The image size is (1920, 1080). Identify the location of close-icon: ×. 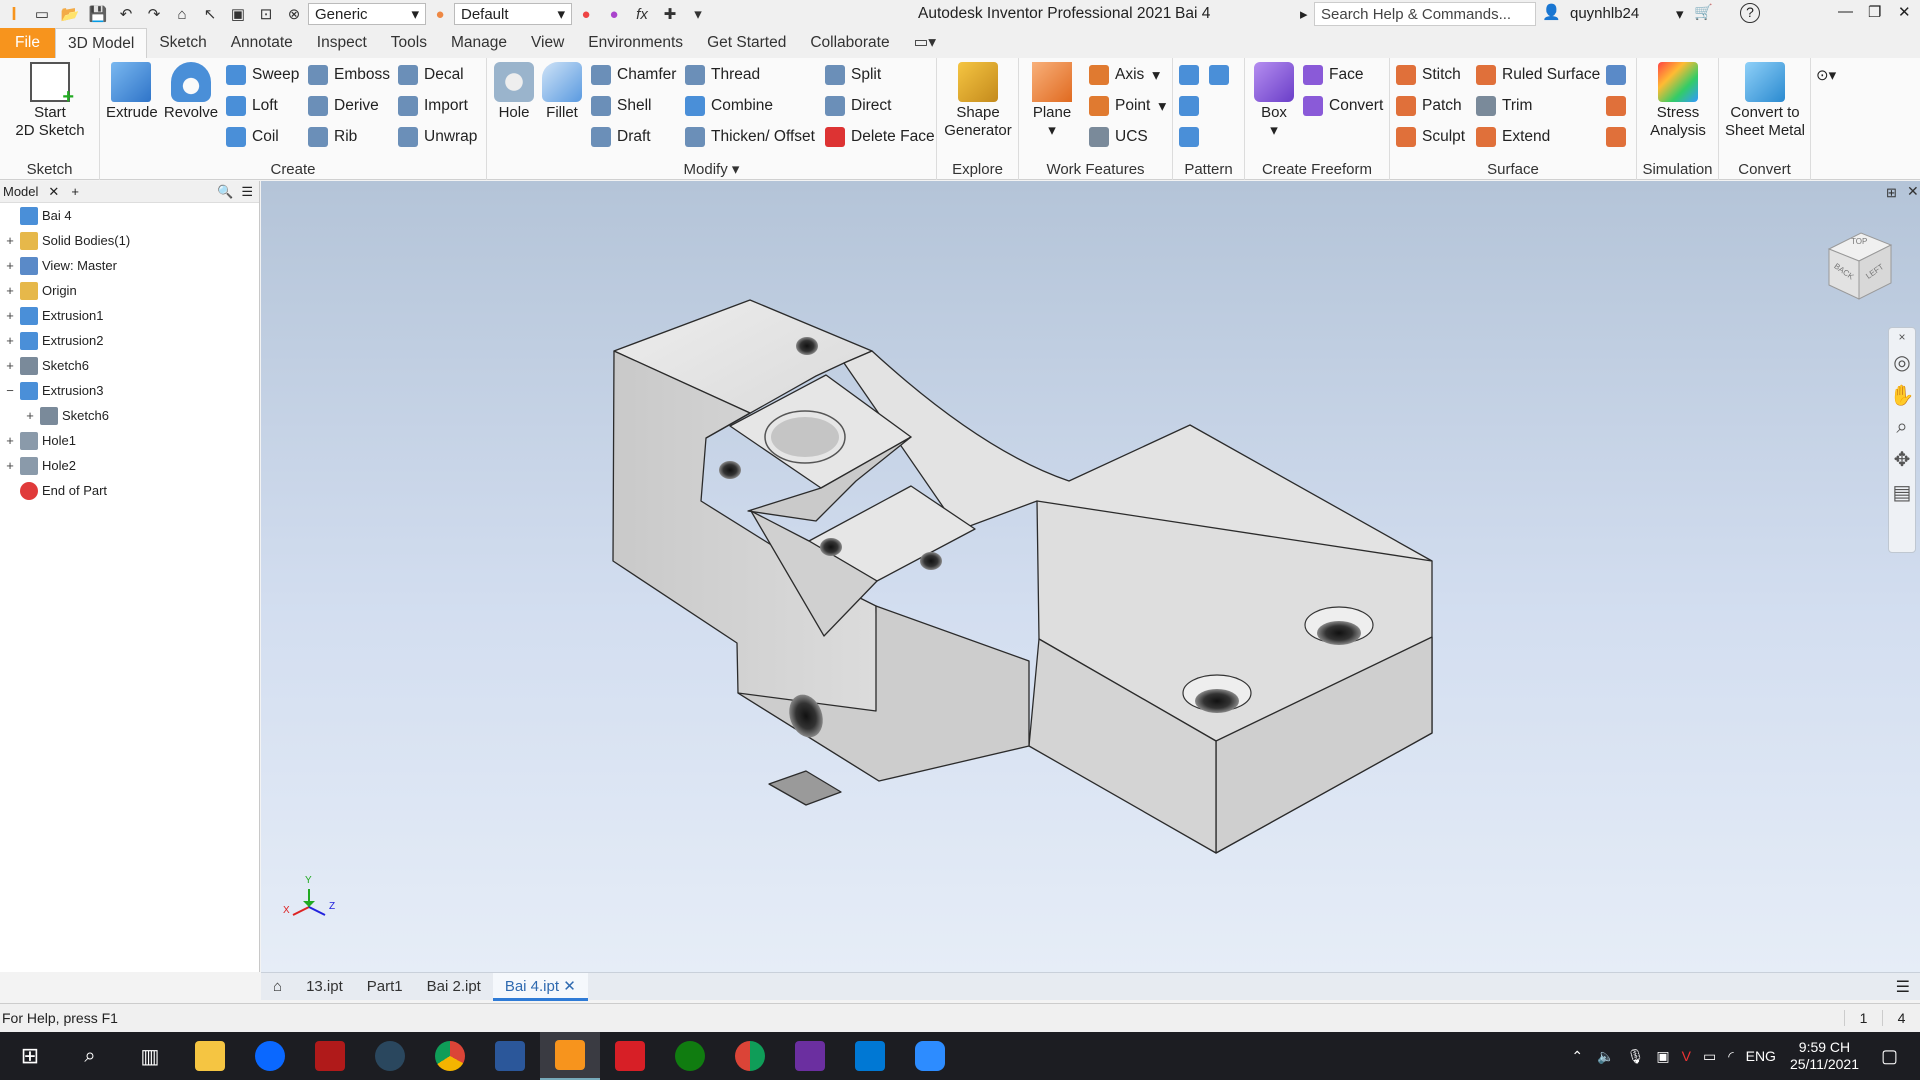
(1902, 337).